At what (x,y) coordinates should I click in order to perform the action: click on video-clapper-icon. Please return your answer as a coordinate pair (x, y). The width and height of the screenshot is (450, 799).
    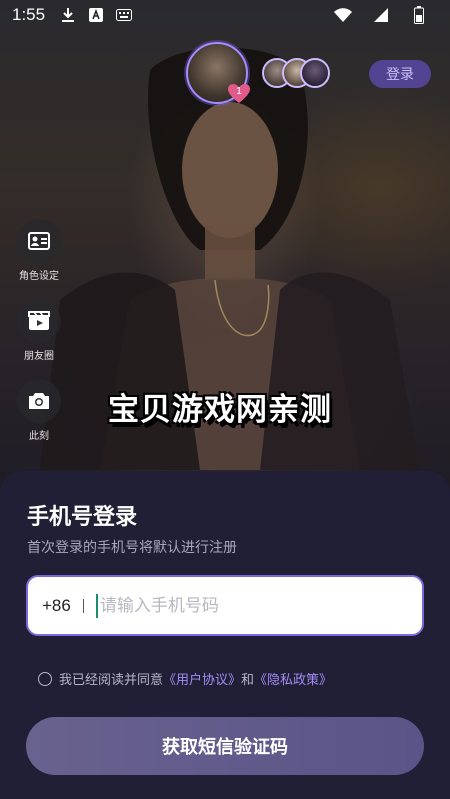
    Looking at the image, I should click on (39, 320).